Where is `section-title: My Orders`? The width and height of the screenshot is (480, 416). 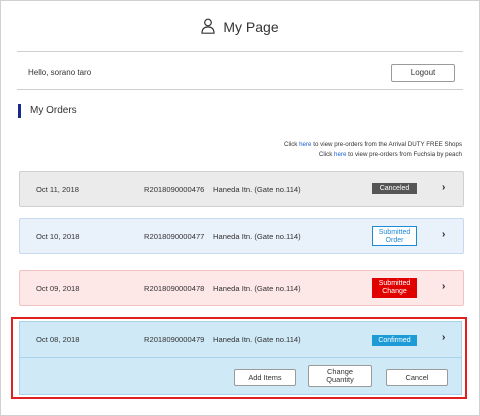
section-title: My Orders is located at coordinates (53, 110).